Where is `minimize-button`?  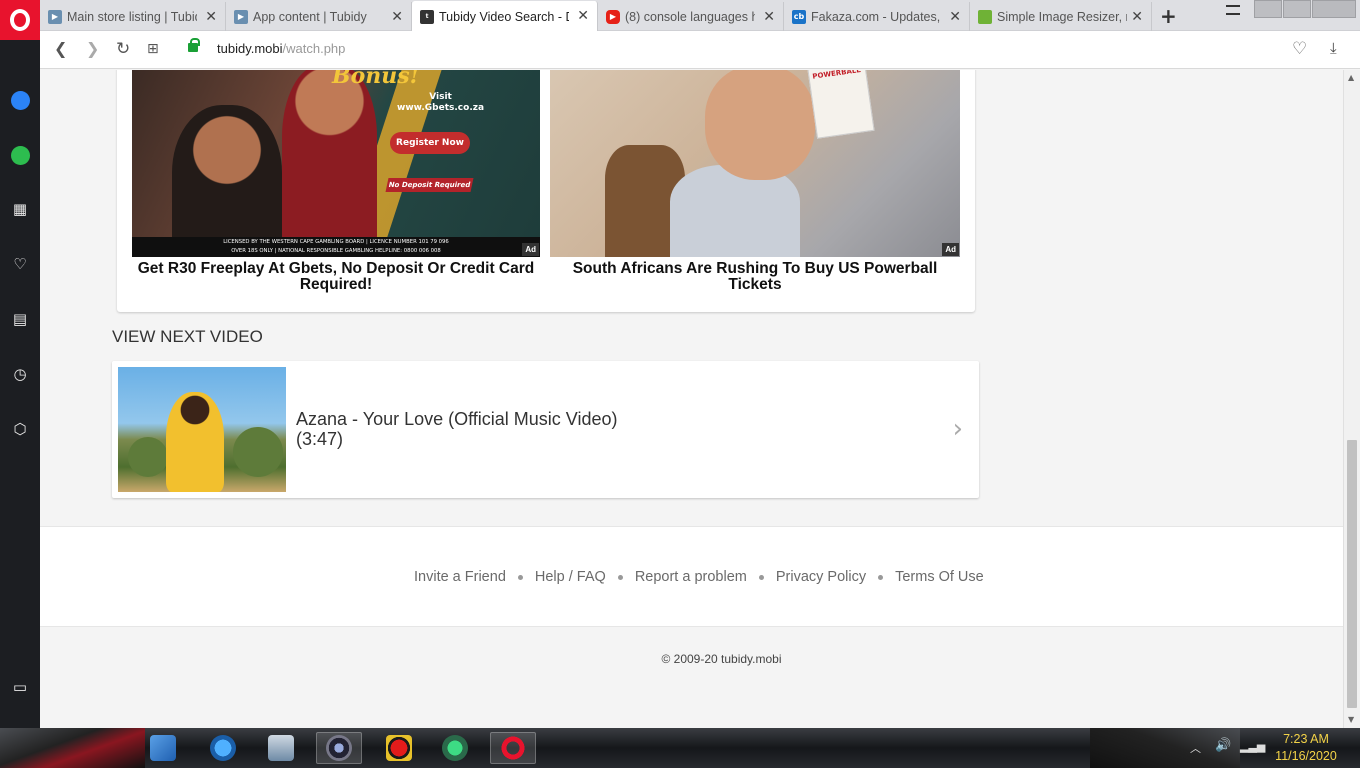
minimize-button is located at coordinates (1268, 9).